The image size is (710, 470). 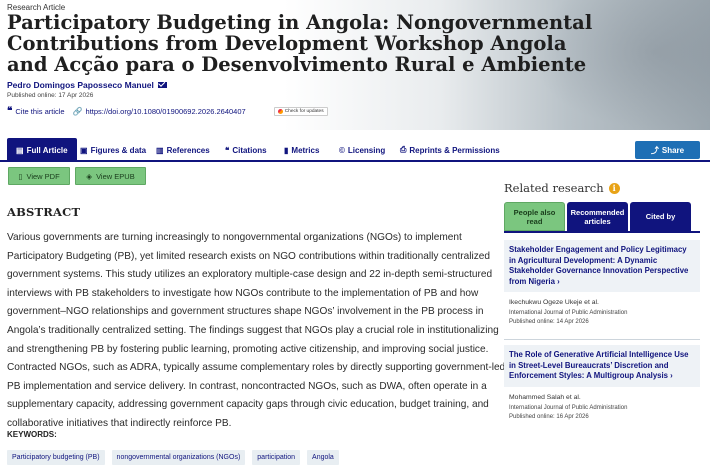 I want to click on tab-recommended-articles: Recommended articles, so click(x=597, y=216).